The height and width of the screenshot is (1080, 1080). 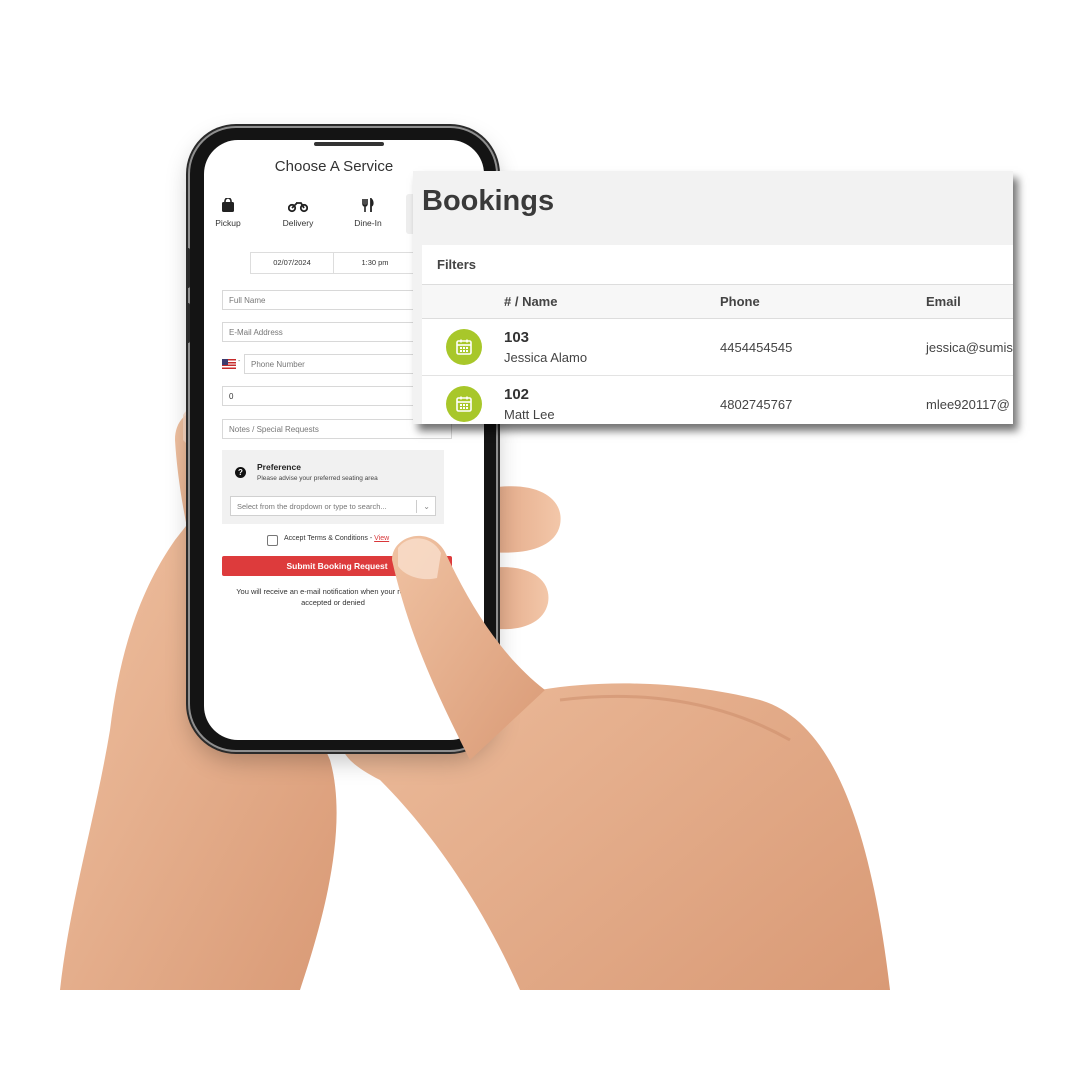 I want to click on preference-title: Preference, so click(x=279, y=467).